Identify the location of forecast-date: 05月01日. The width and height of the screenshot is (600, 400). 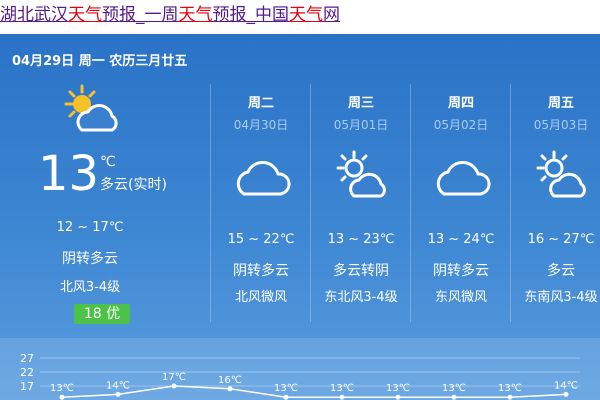
(361, 125).